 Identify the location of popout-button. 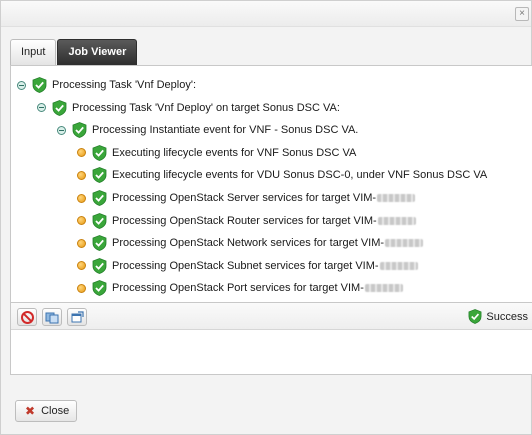
(77, 317).